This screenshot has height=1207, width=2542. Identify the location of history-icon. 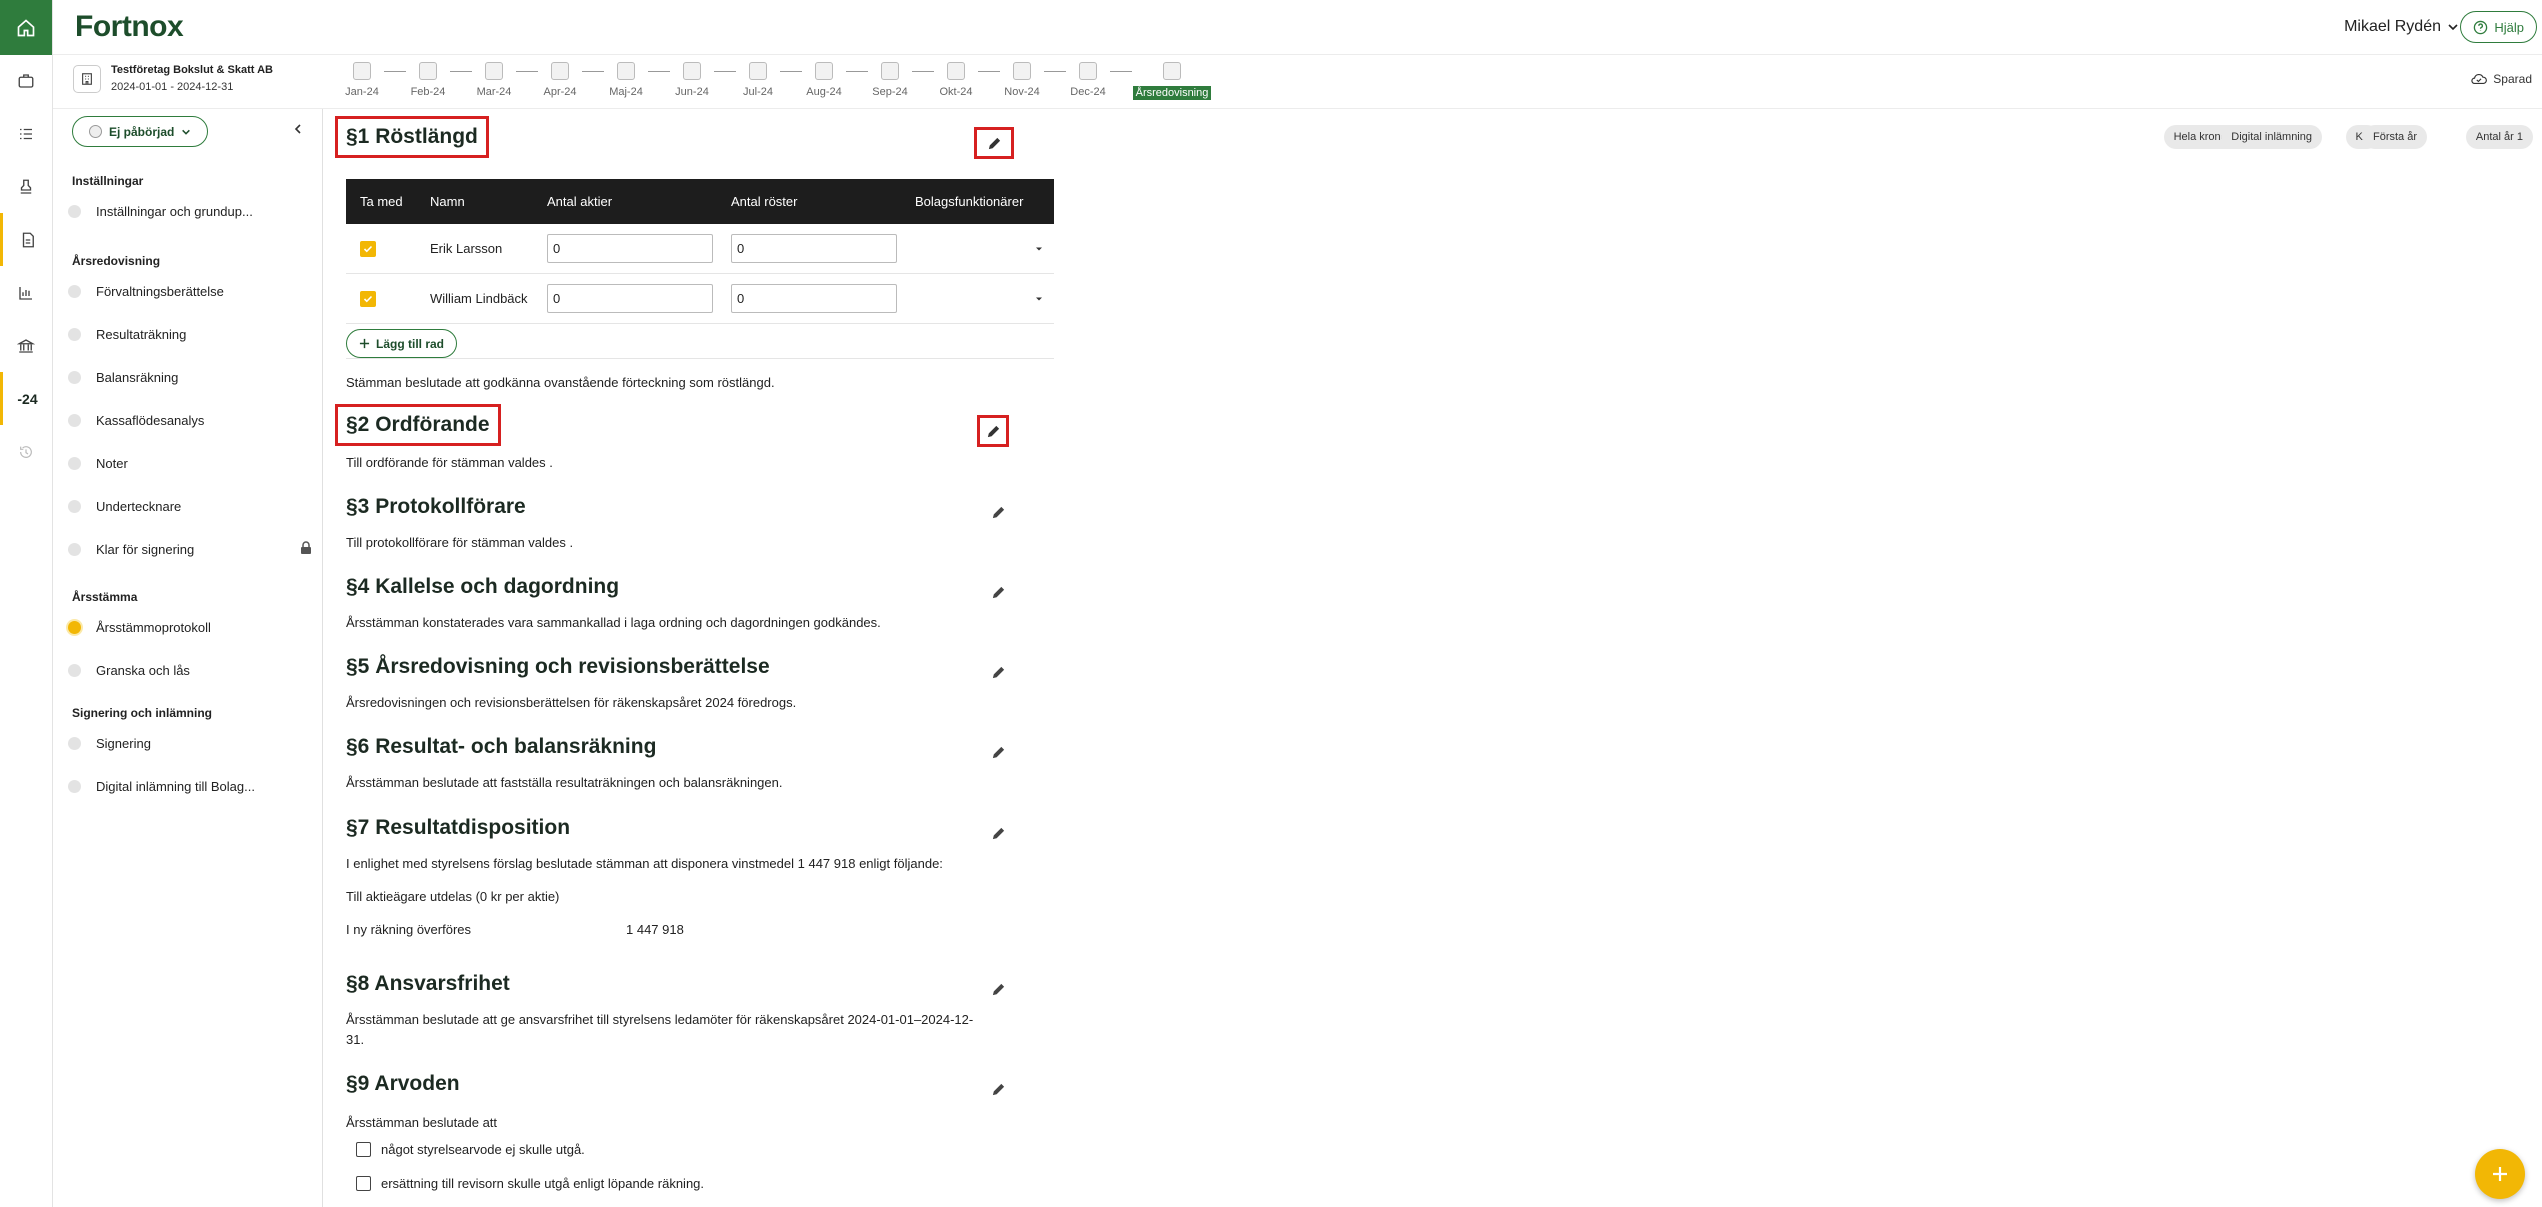
(26, 451).